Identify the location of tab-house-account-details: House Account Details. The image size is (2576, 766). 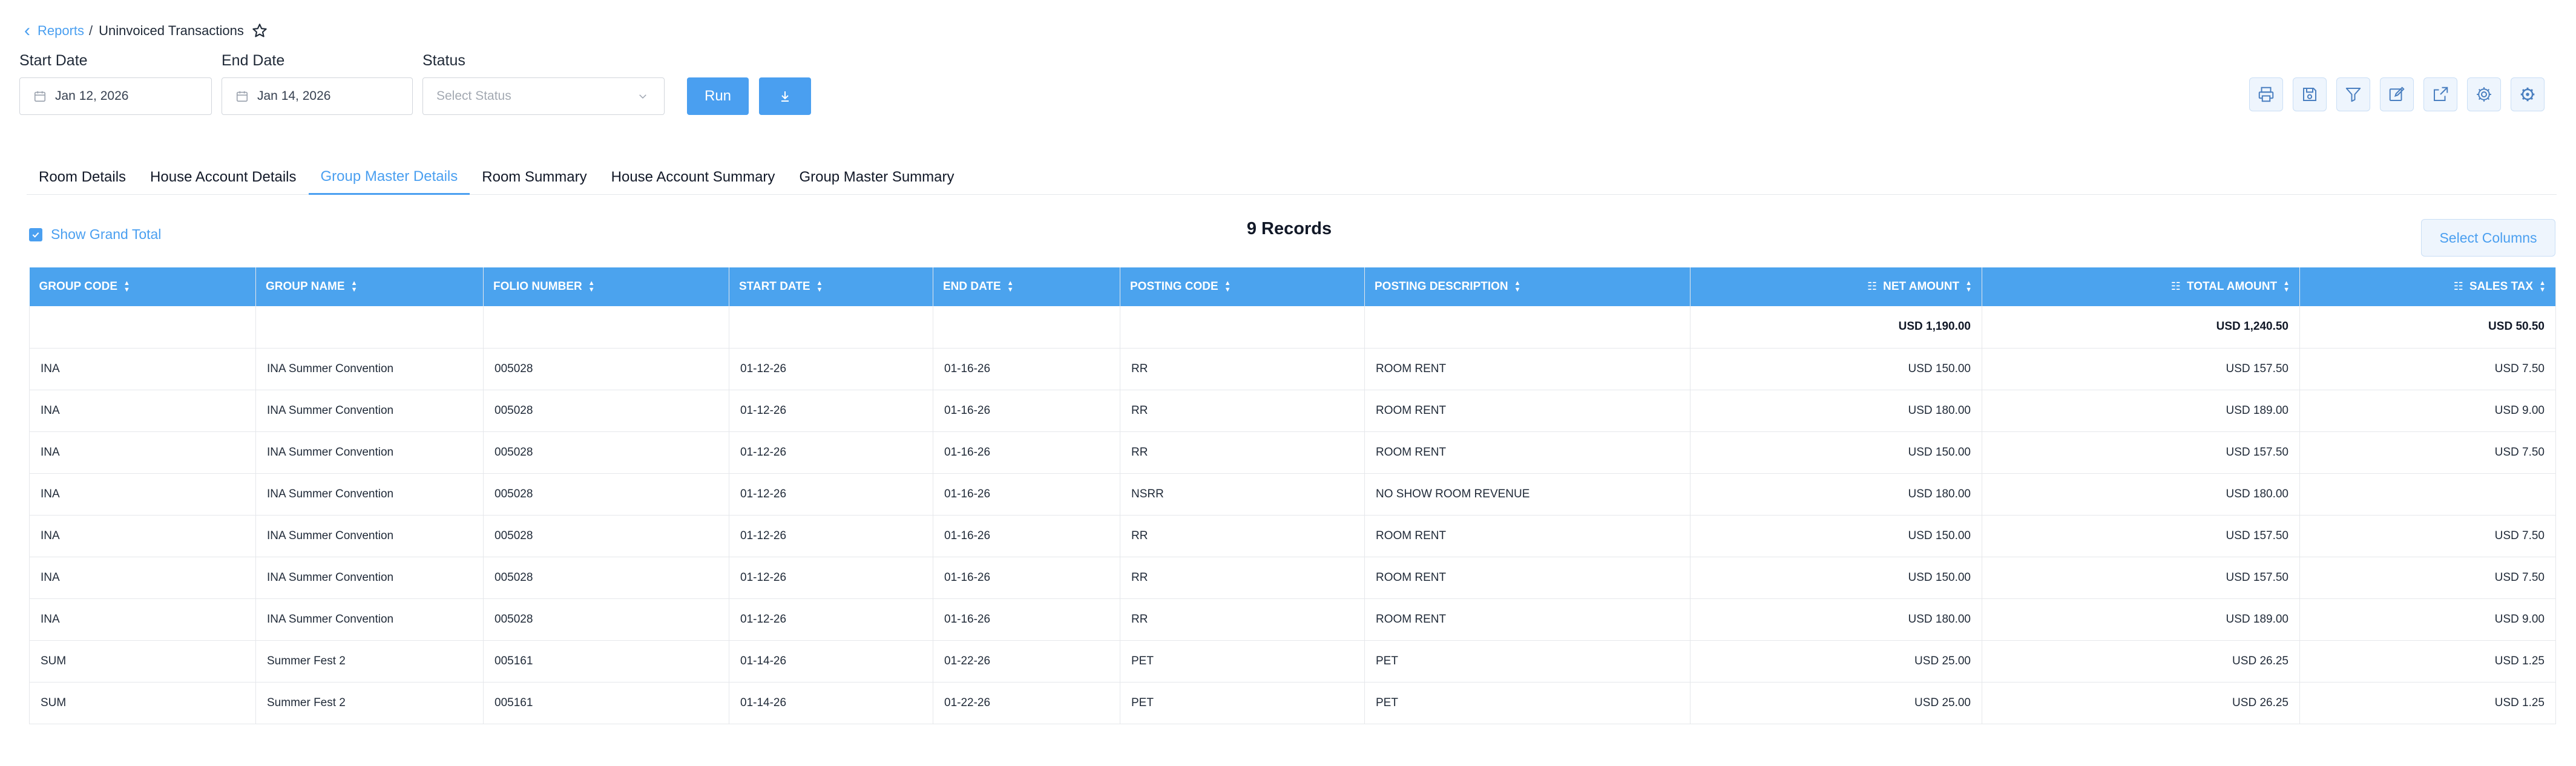
(223, 177).